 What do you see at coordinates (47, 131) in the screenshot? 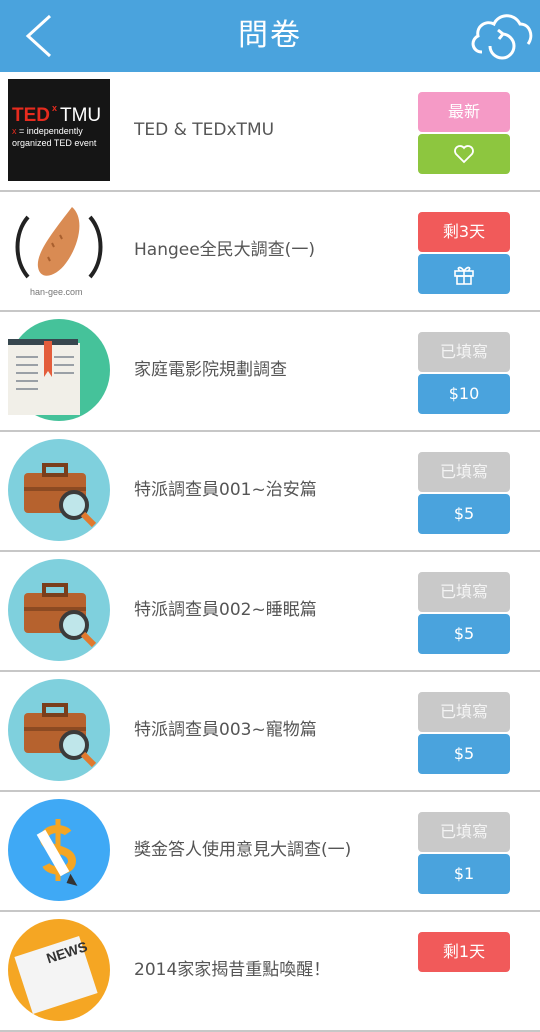
I see `svg-text: x = independently` at bounding box center [47, 131].